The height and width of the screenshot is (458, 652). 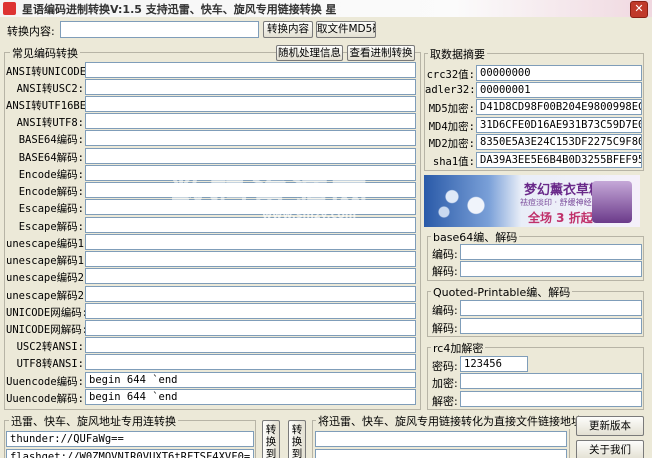 I want to click on encoding-row-label: unescape编码2:, so click(x=48, y=278).